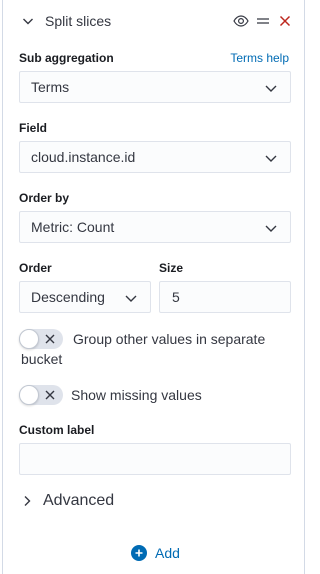 The height and width of the screenshot is (574, 320). Describe the element at coordinates (83, 157) in the screenshot. I see `field-value: cloud.instance.id` at that location.